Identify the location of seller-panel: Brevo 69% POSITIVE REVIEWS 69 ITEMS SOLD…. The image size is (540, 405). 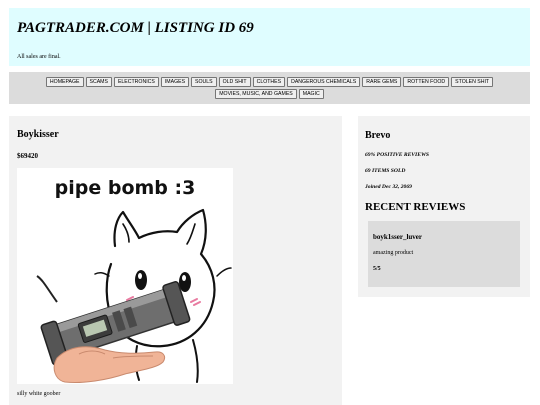
(444, 206).